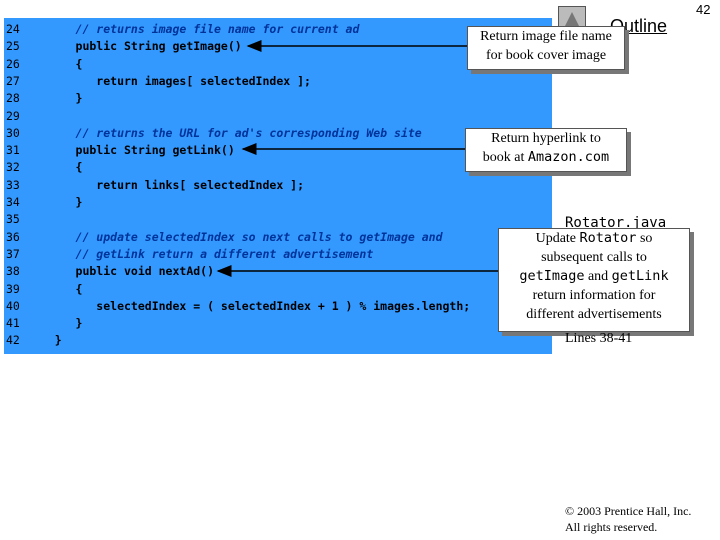 The height and width of the screenshot is (540, 720). Describe the element at coordinates (594, 257) in the screenshot. I see `callout-nextad-l2: subsequent calls to` at that location.